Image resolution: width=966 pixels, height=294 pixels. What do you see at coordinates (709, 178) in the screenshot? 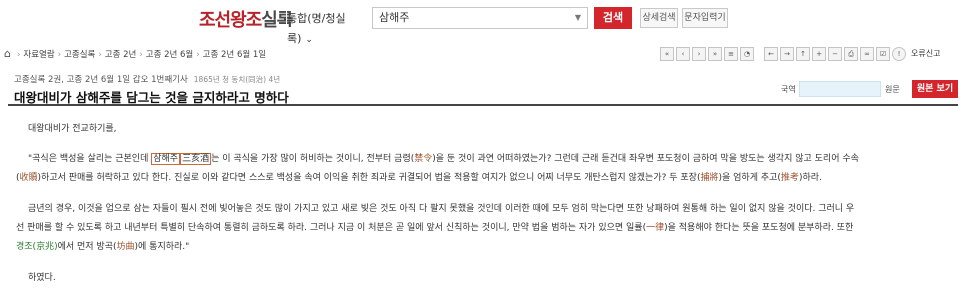
I see `hanja-annotation: 捕將` at bounding box center [709, 178].